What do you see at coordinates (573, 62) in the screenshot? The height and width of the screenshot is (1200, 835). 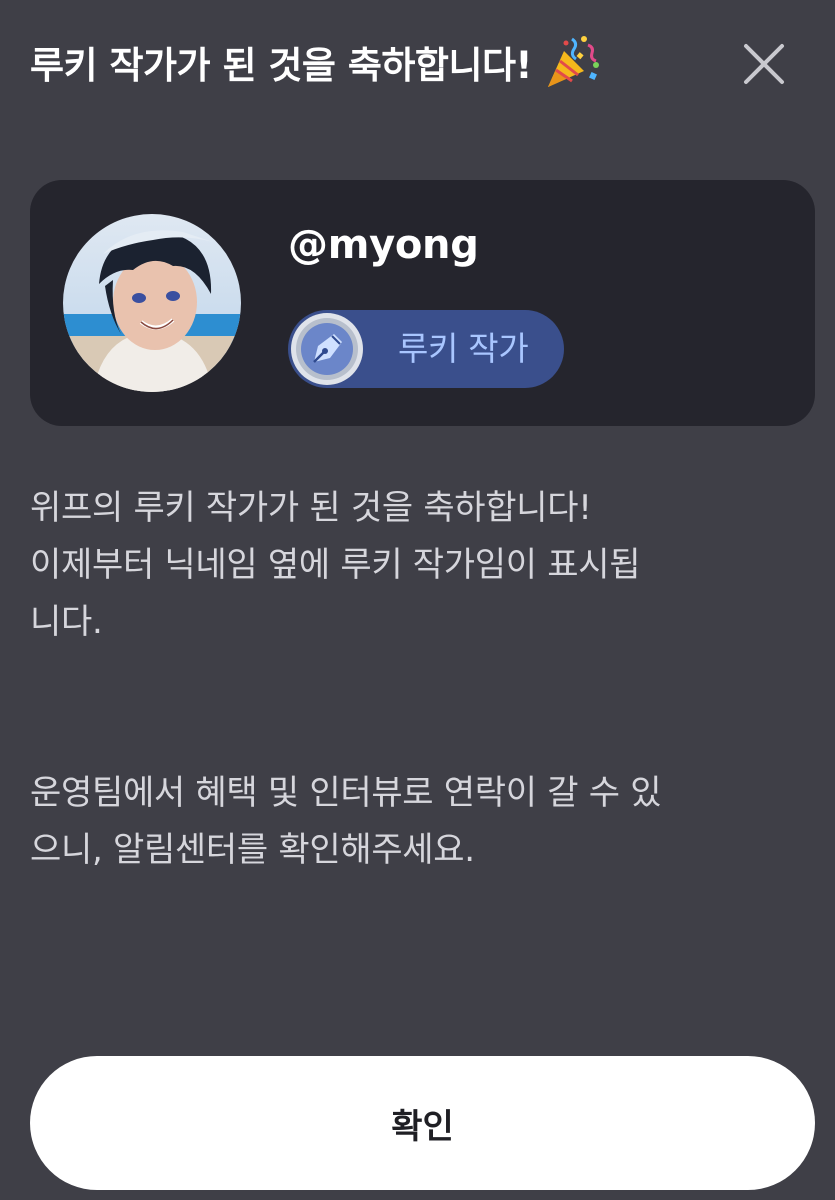 I see `party-popper-icon` at bounding box center [573, 62].